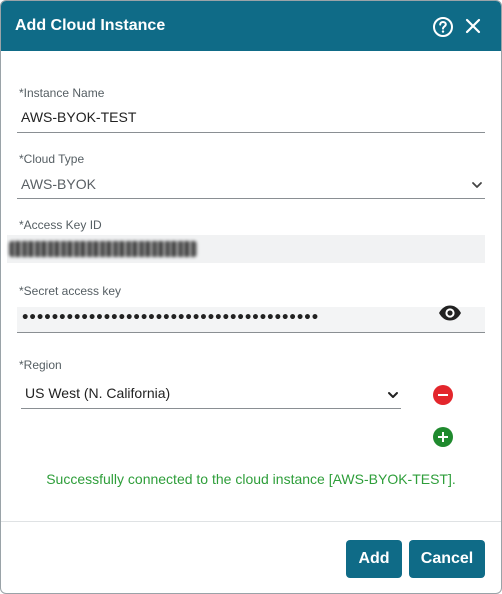  What do you see at coordinates (58, 184) in the screenshot?
I see `cloud-type-select: AWS-BYOK` at bounding box center [58, 184].